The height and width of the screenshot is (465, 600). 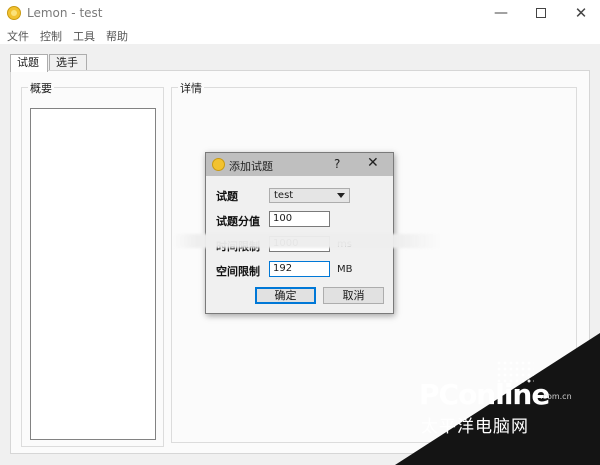 What do you see at coordinates (337, 164) in the screenshot?
I see `help-button: ?` at bounding box center [337, 164].